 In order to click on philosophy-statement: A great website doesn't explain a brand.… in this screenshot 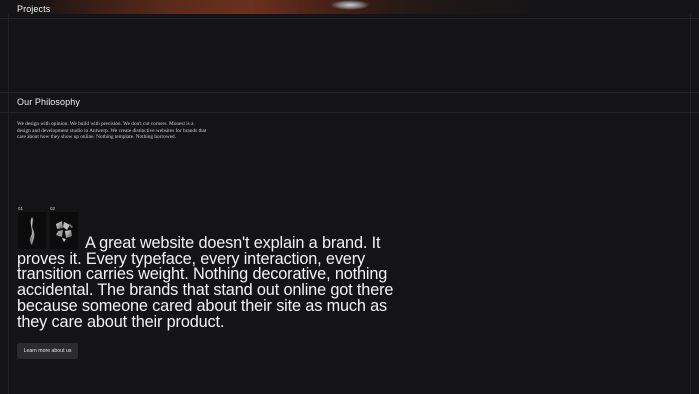, I will do `click(205, 282)`.